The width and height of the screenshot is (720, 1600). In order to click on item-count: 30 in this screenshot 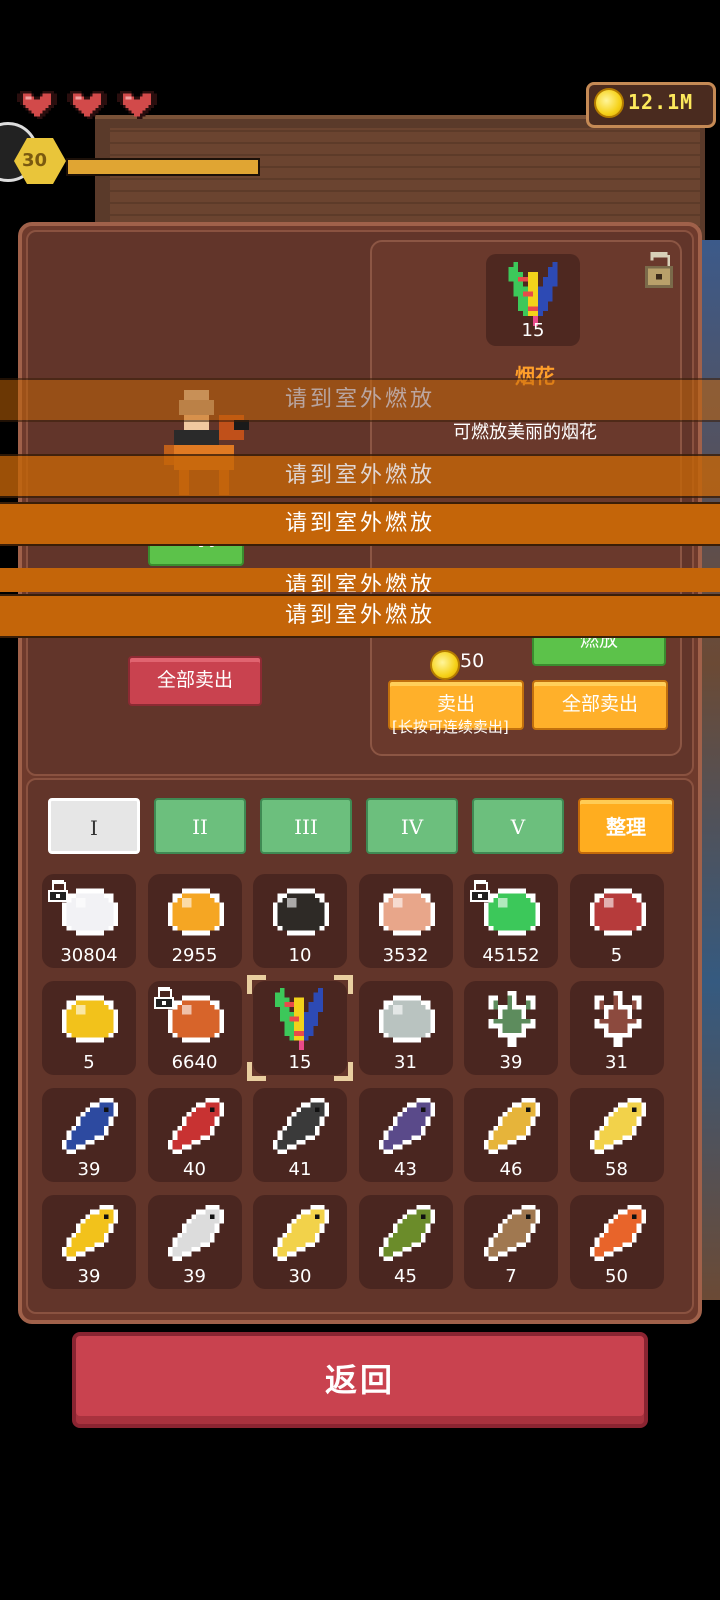, I will do `click(300, 1276)`.